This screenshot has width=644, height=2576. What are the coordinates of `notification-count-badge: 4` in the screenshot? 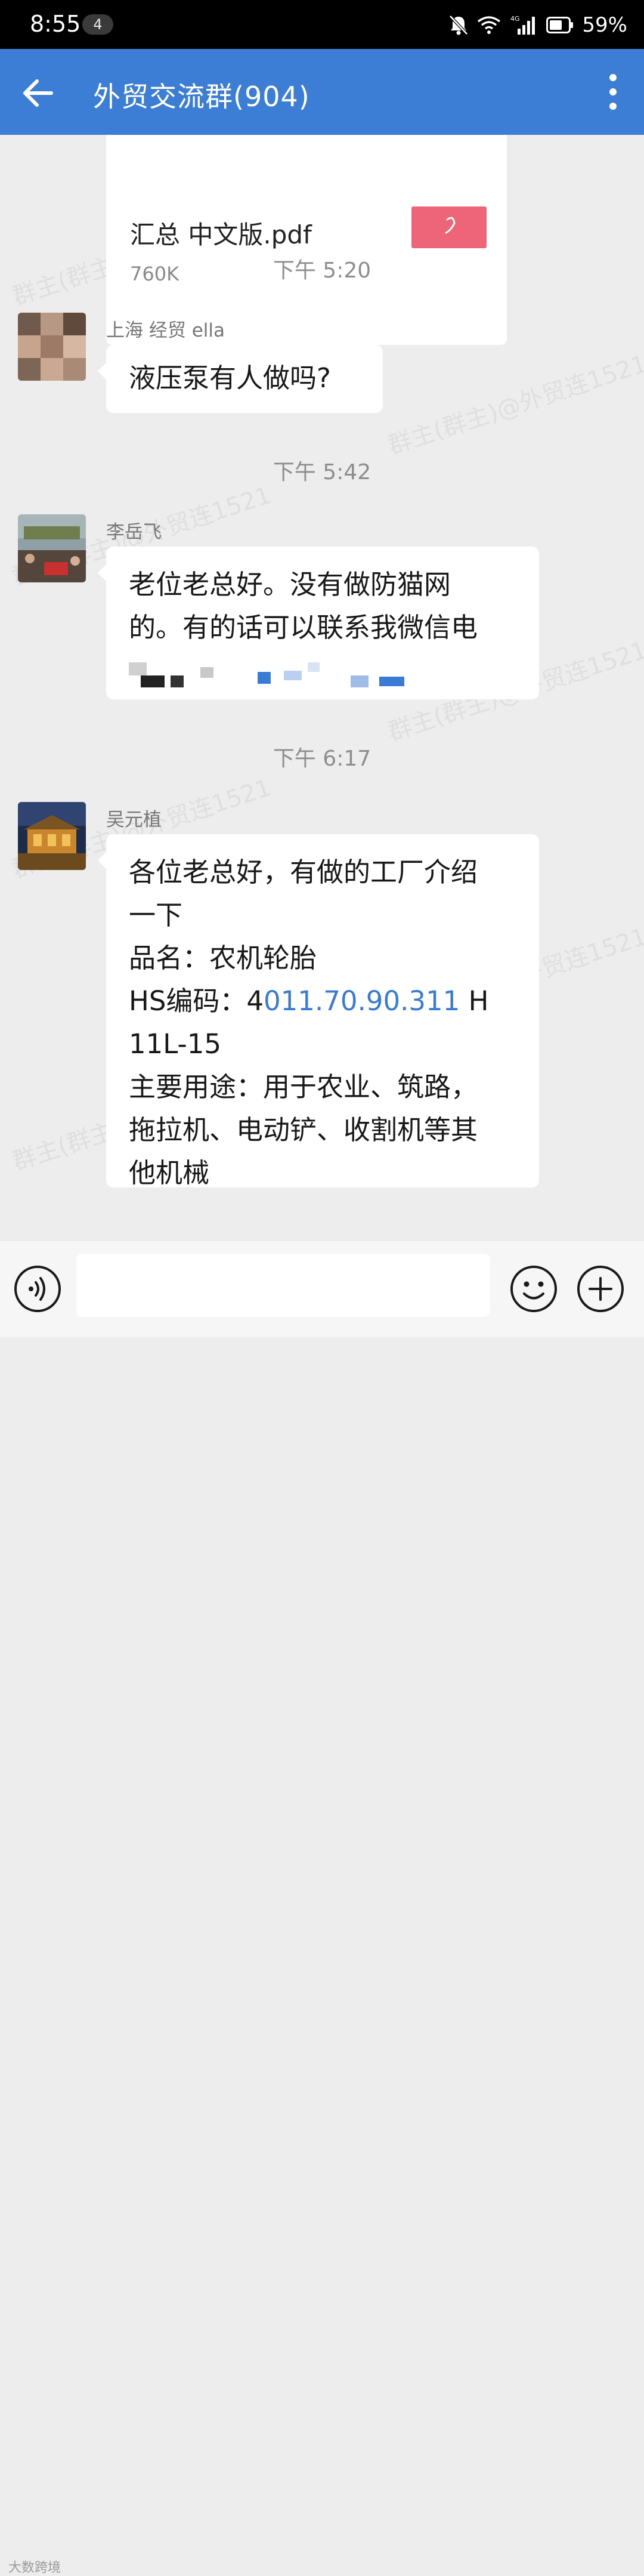 It's located at (97, 24).